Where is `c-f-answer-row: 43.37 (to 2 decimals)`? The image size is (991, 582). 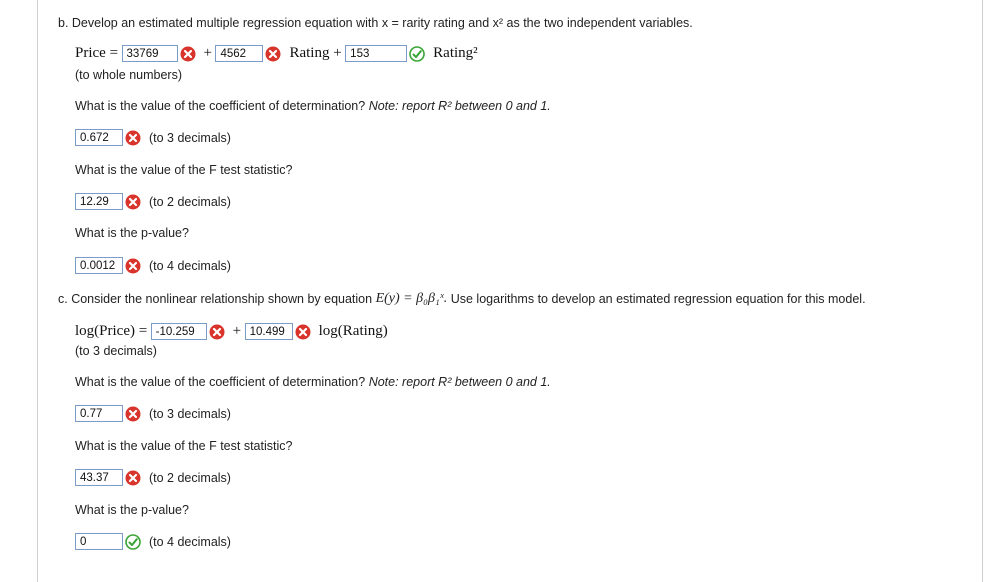 c-f-answer-row: 43.37 (to 2 decimals) is located at coordinates (153, 477).